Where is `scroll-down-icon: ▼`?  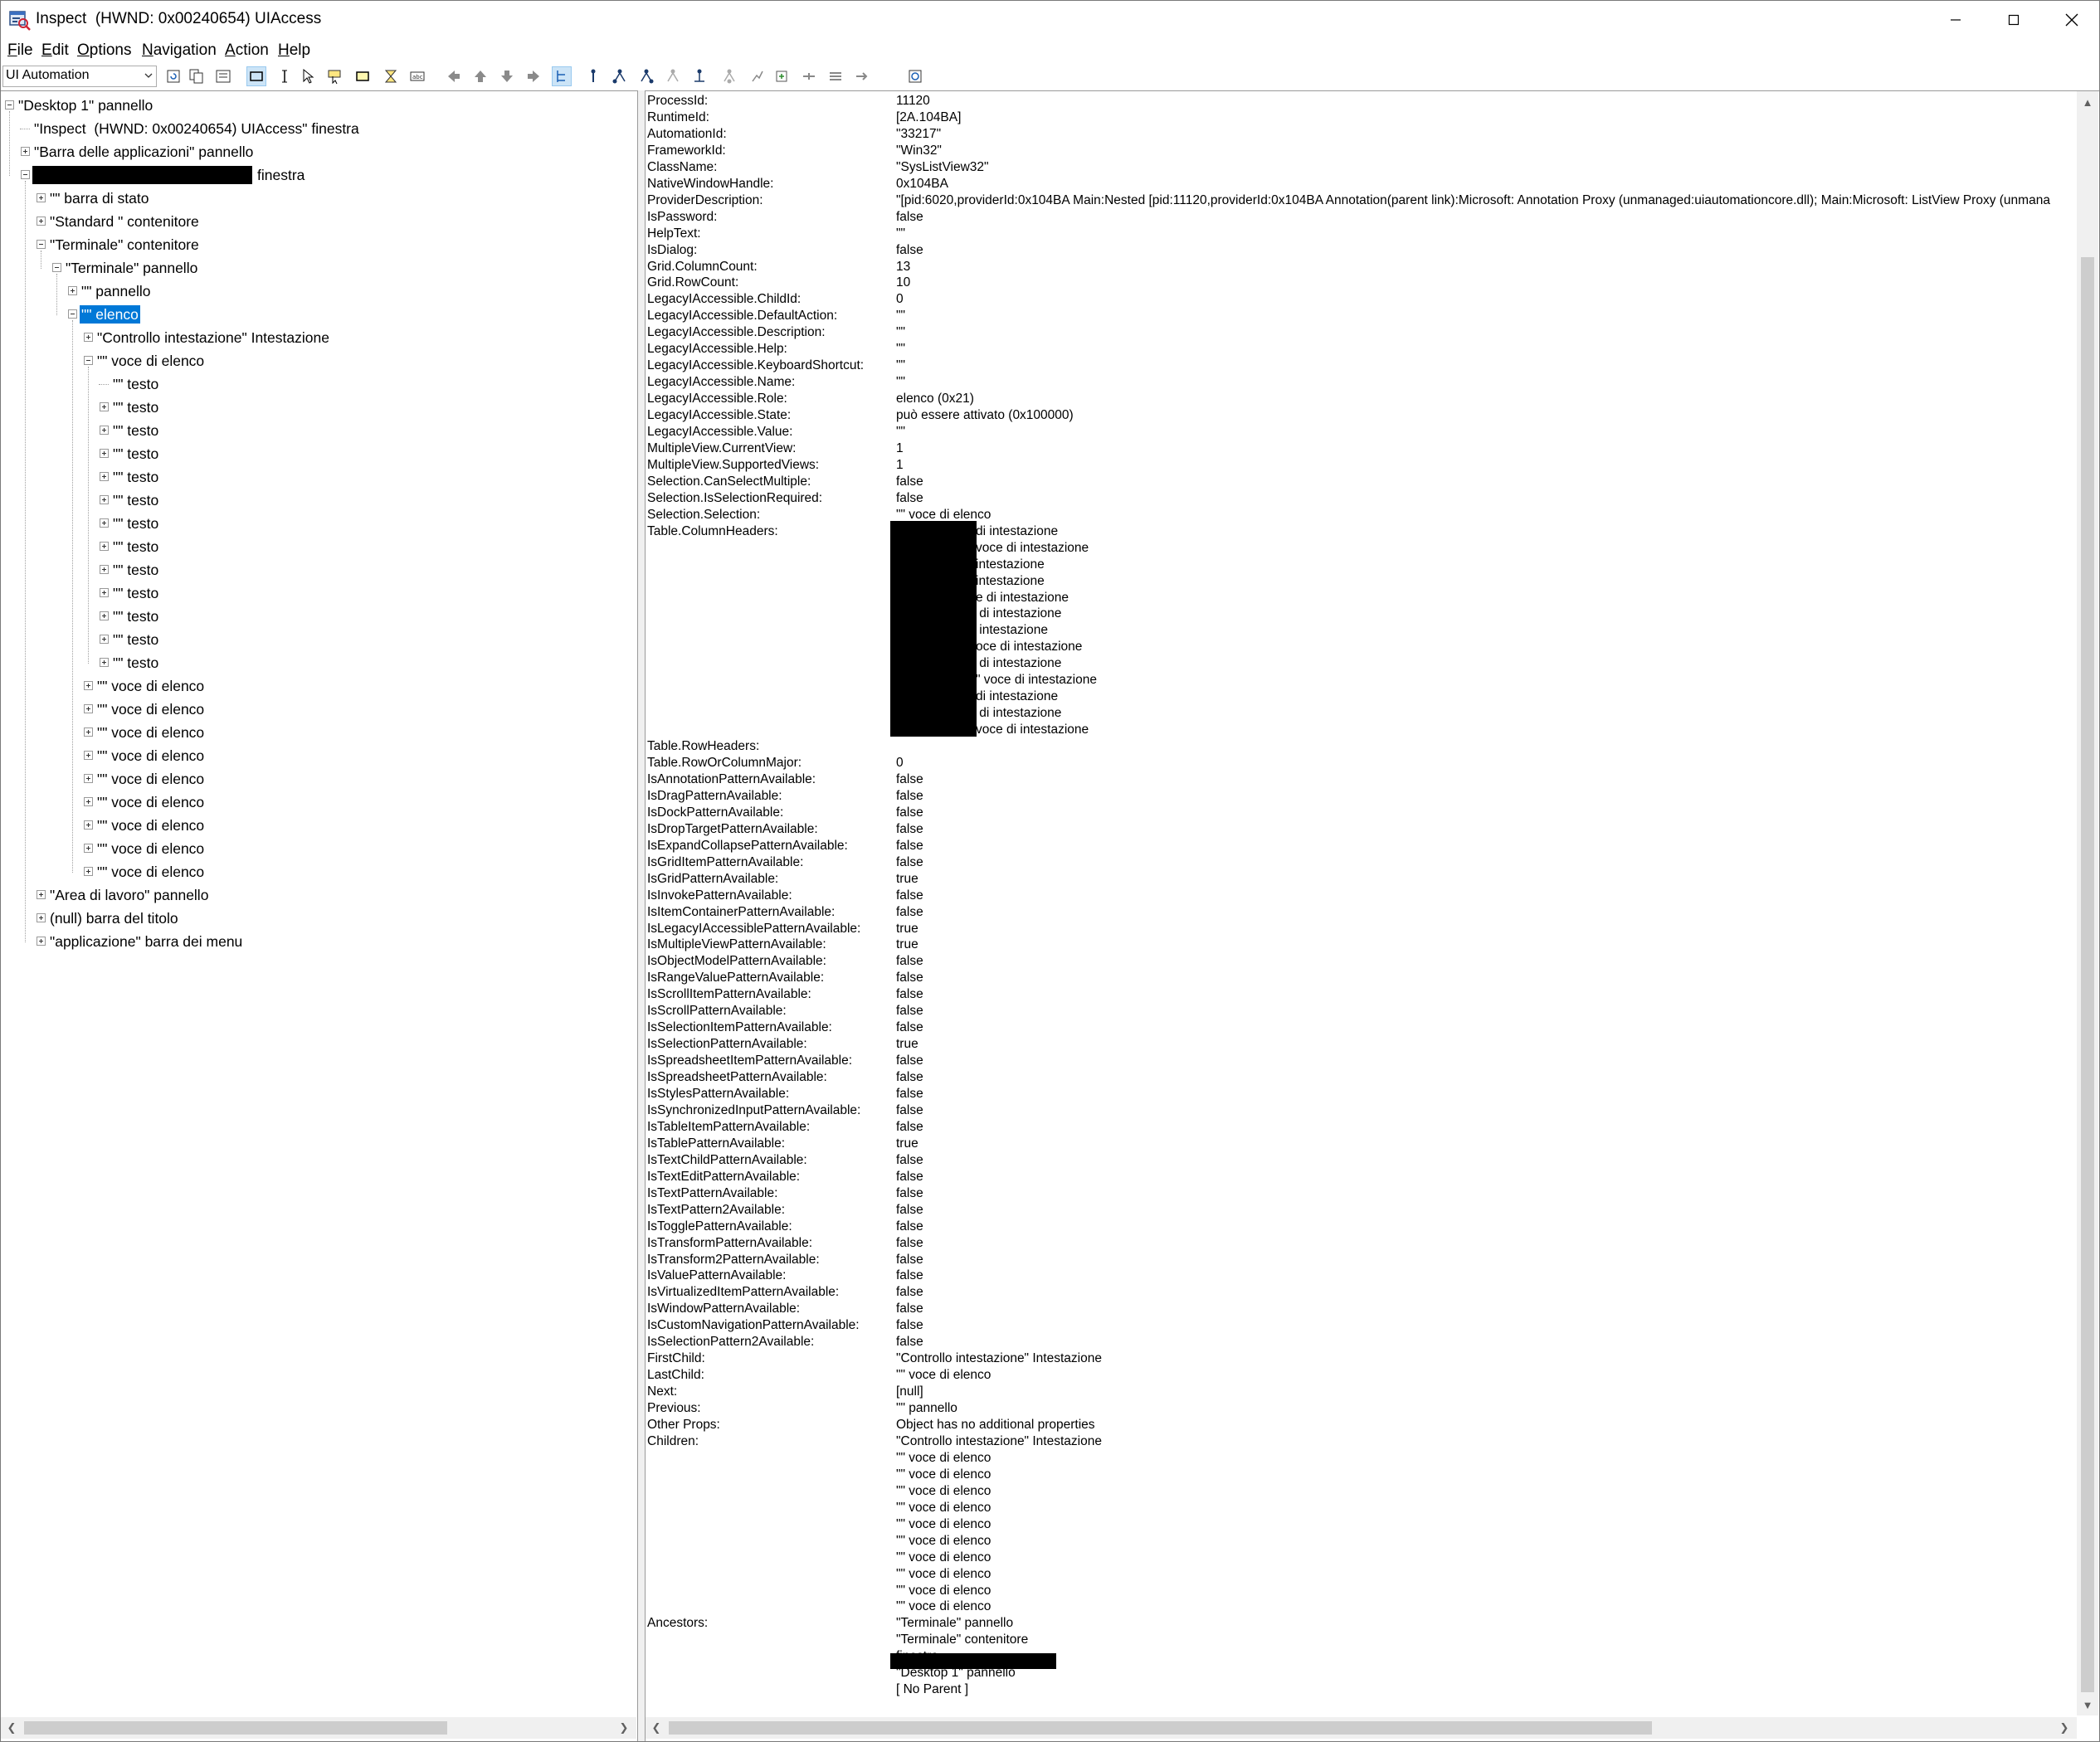 scroll-down-icon: ▼ is located at coordinates (2087, 1704).